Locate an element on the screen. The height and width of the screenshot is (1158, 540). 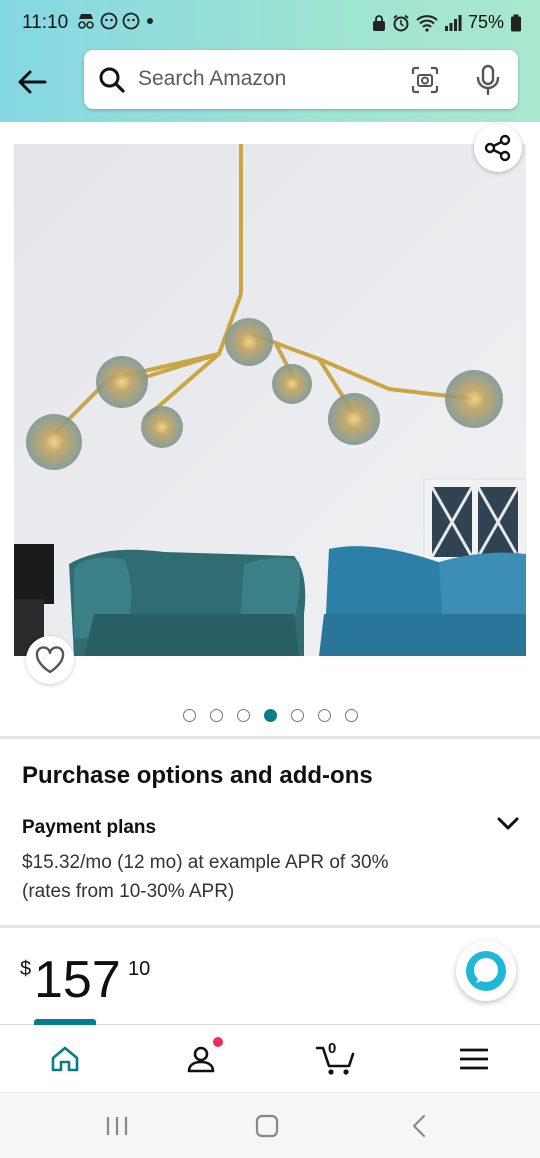
system-navigation-bar is located at coordinates (270, 1125).